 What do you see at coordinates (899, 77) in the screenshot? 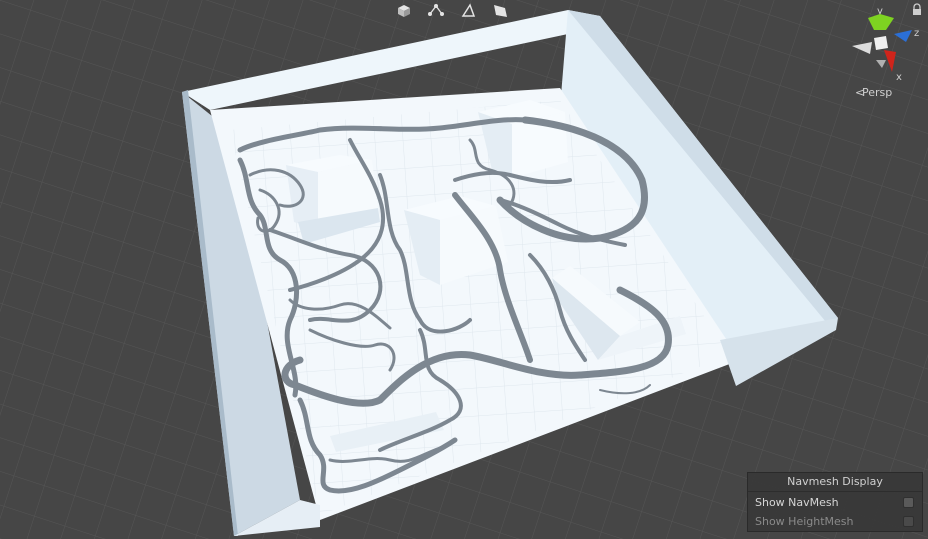
I see `gizmo-label-x: x` at bounding box center [899, 77].